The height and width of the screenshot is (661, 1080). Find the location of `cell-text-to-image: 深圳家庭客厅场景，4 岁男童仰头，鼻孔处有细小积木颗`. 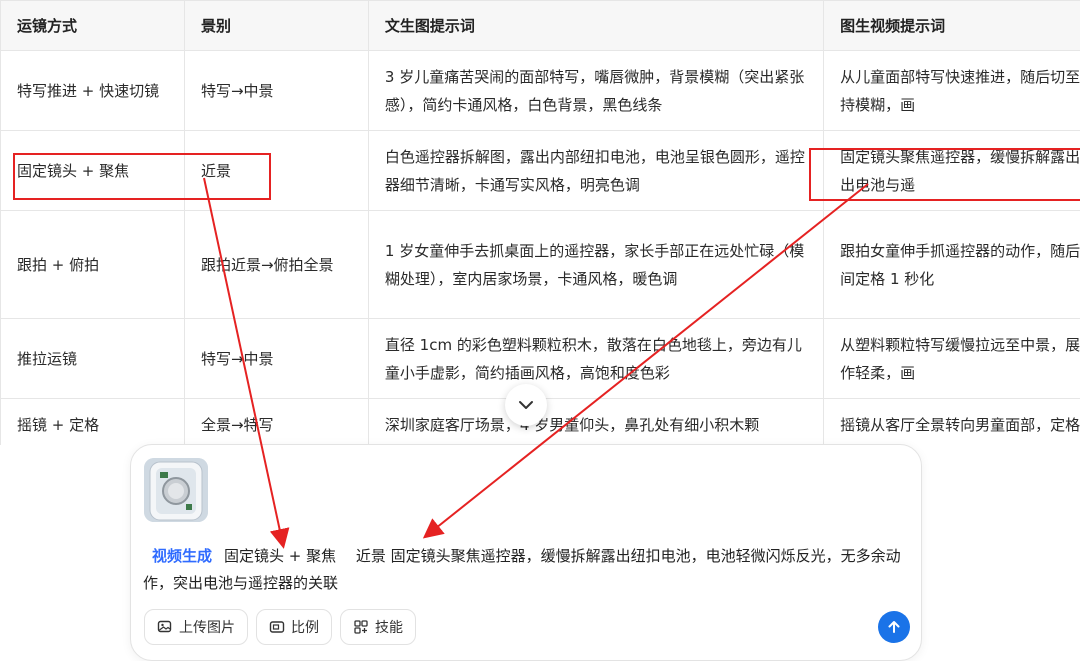

cell-text-to-image: 深圳家庭客厅场景，4 岁男童仰头，鼻孔处有细小积木颗 is located at coordinates (595, 422).